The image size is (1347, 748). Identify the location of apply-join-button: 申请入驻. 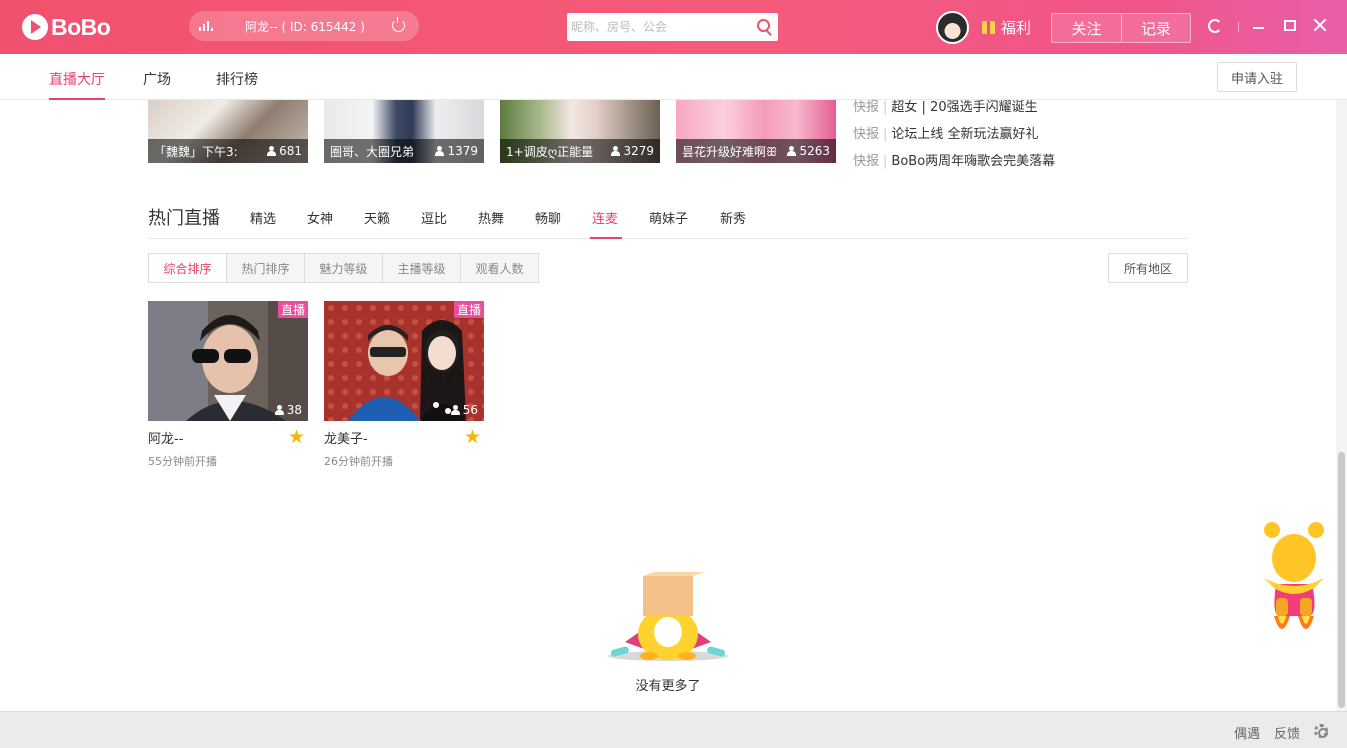
(1257, 77).